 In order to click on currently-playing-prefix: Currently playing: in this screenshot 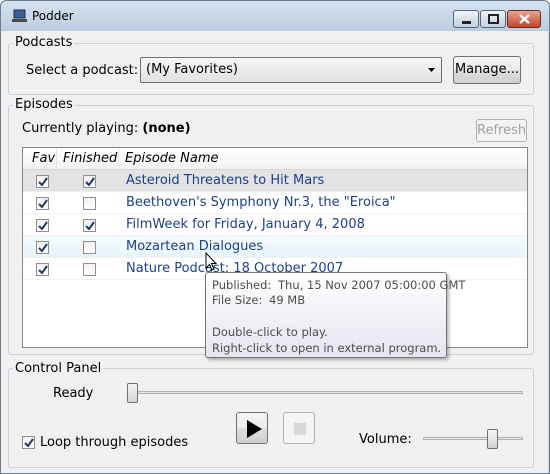, I will do `click(80, 128)`.